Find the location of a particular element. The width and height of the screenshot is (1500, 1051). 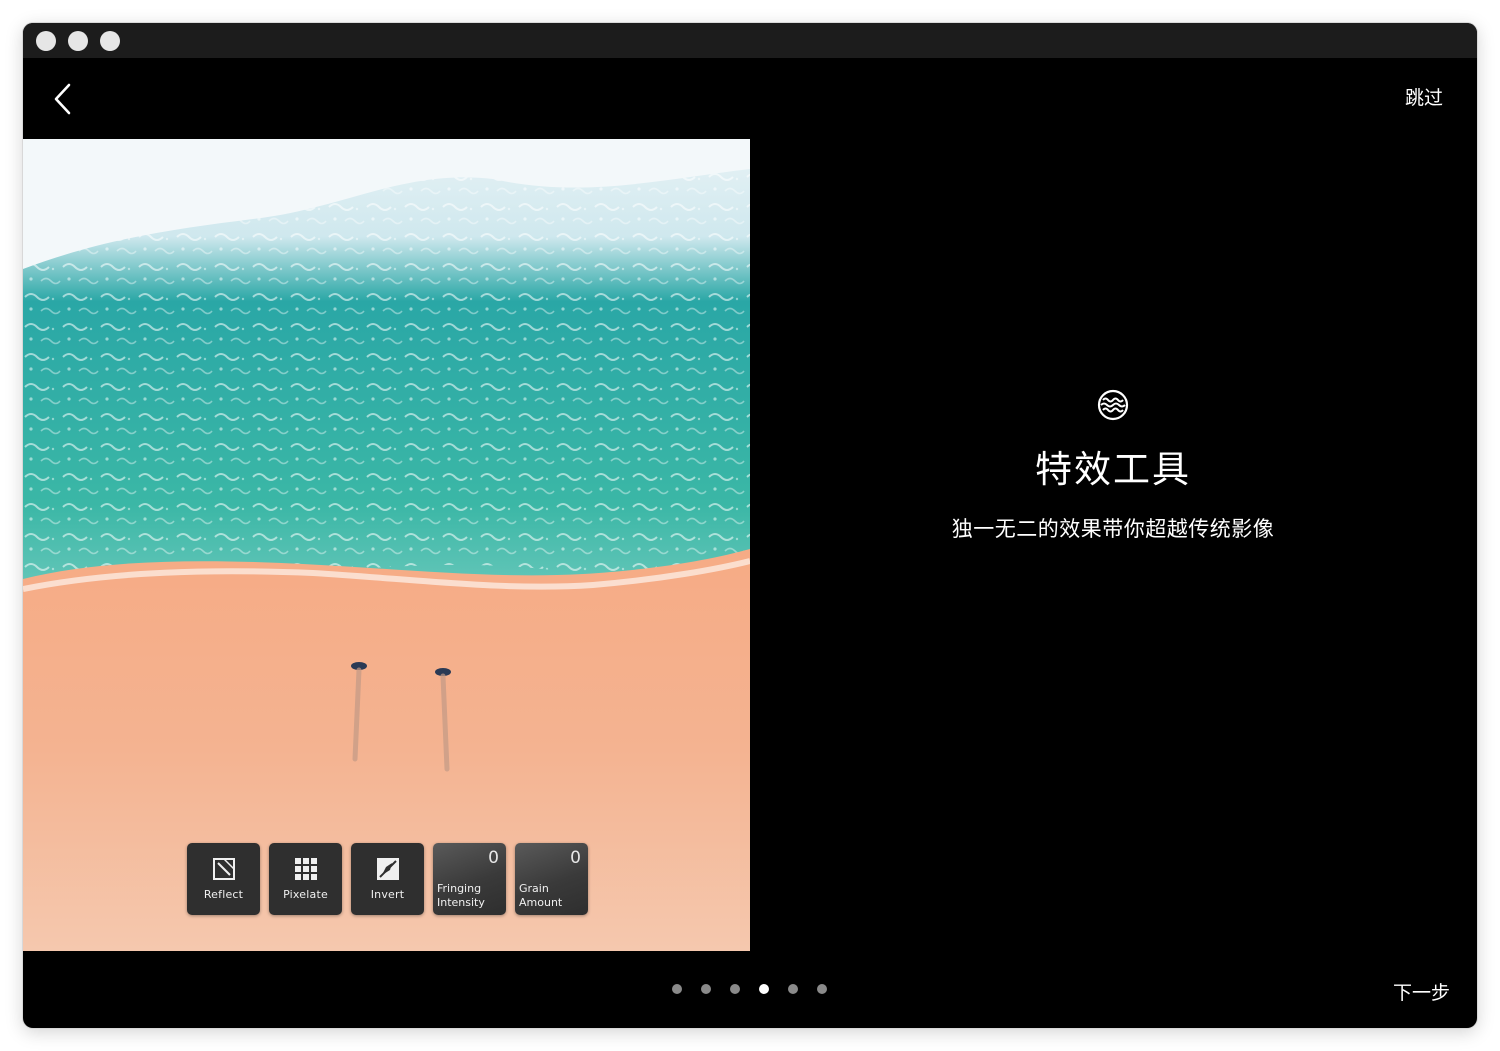

reflect-icon is located at coordinates (223, 869).